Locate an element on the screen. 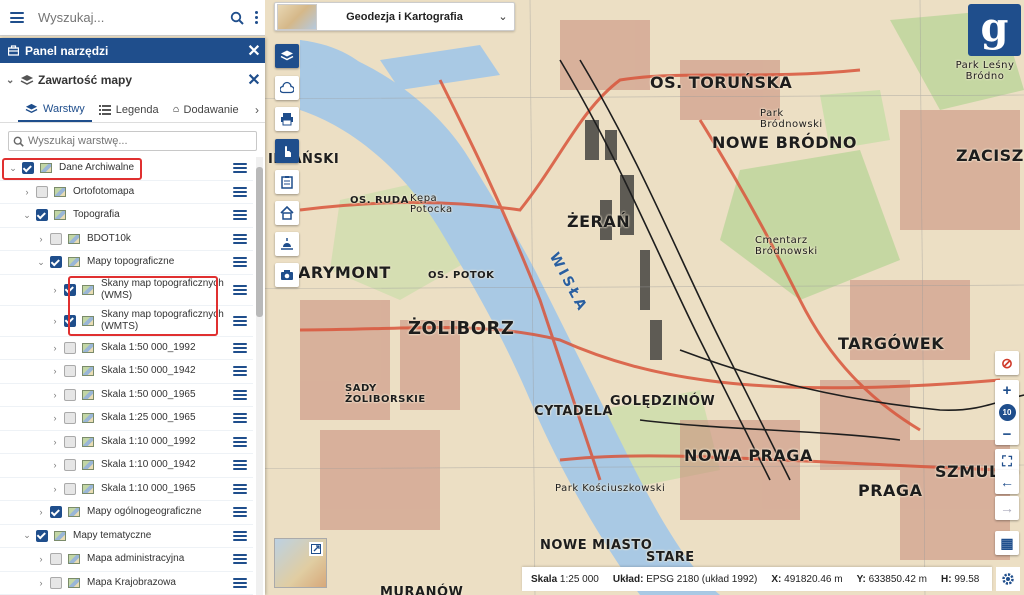 This screenshot has height=595, width=1024. layer-row: › Skala 1:10 000_1965 is located at coordinates (126, 489).